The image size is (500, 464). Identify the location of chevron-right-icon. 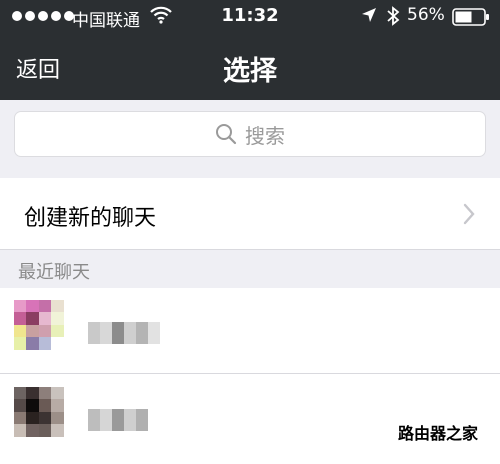
(469, 214).